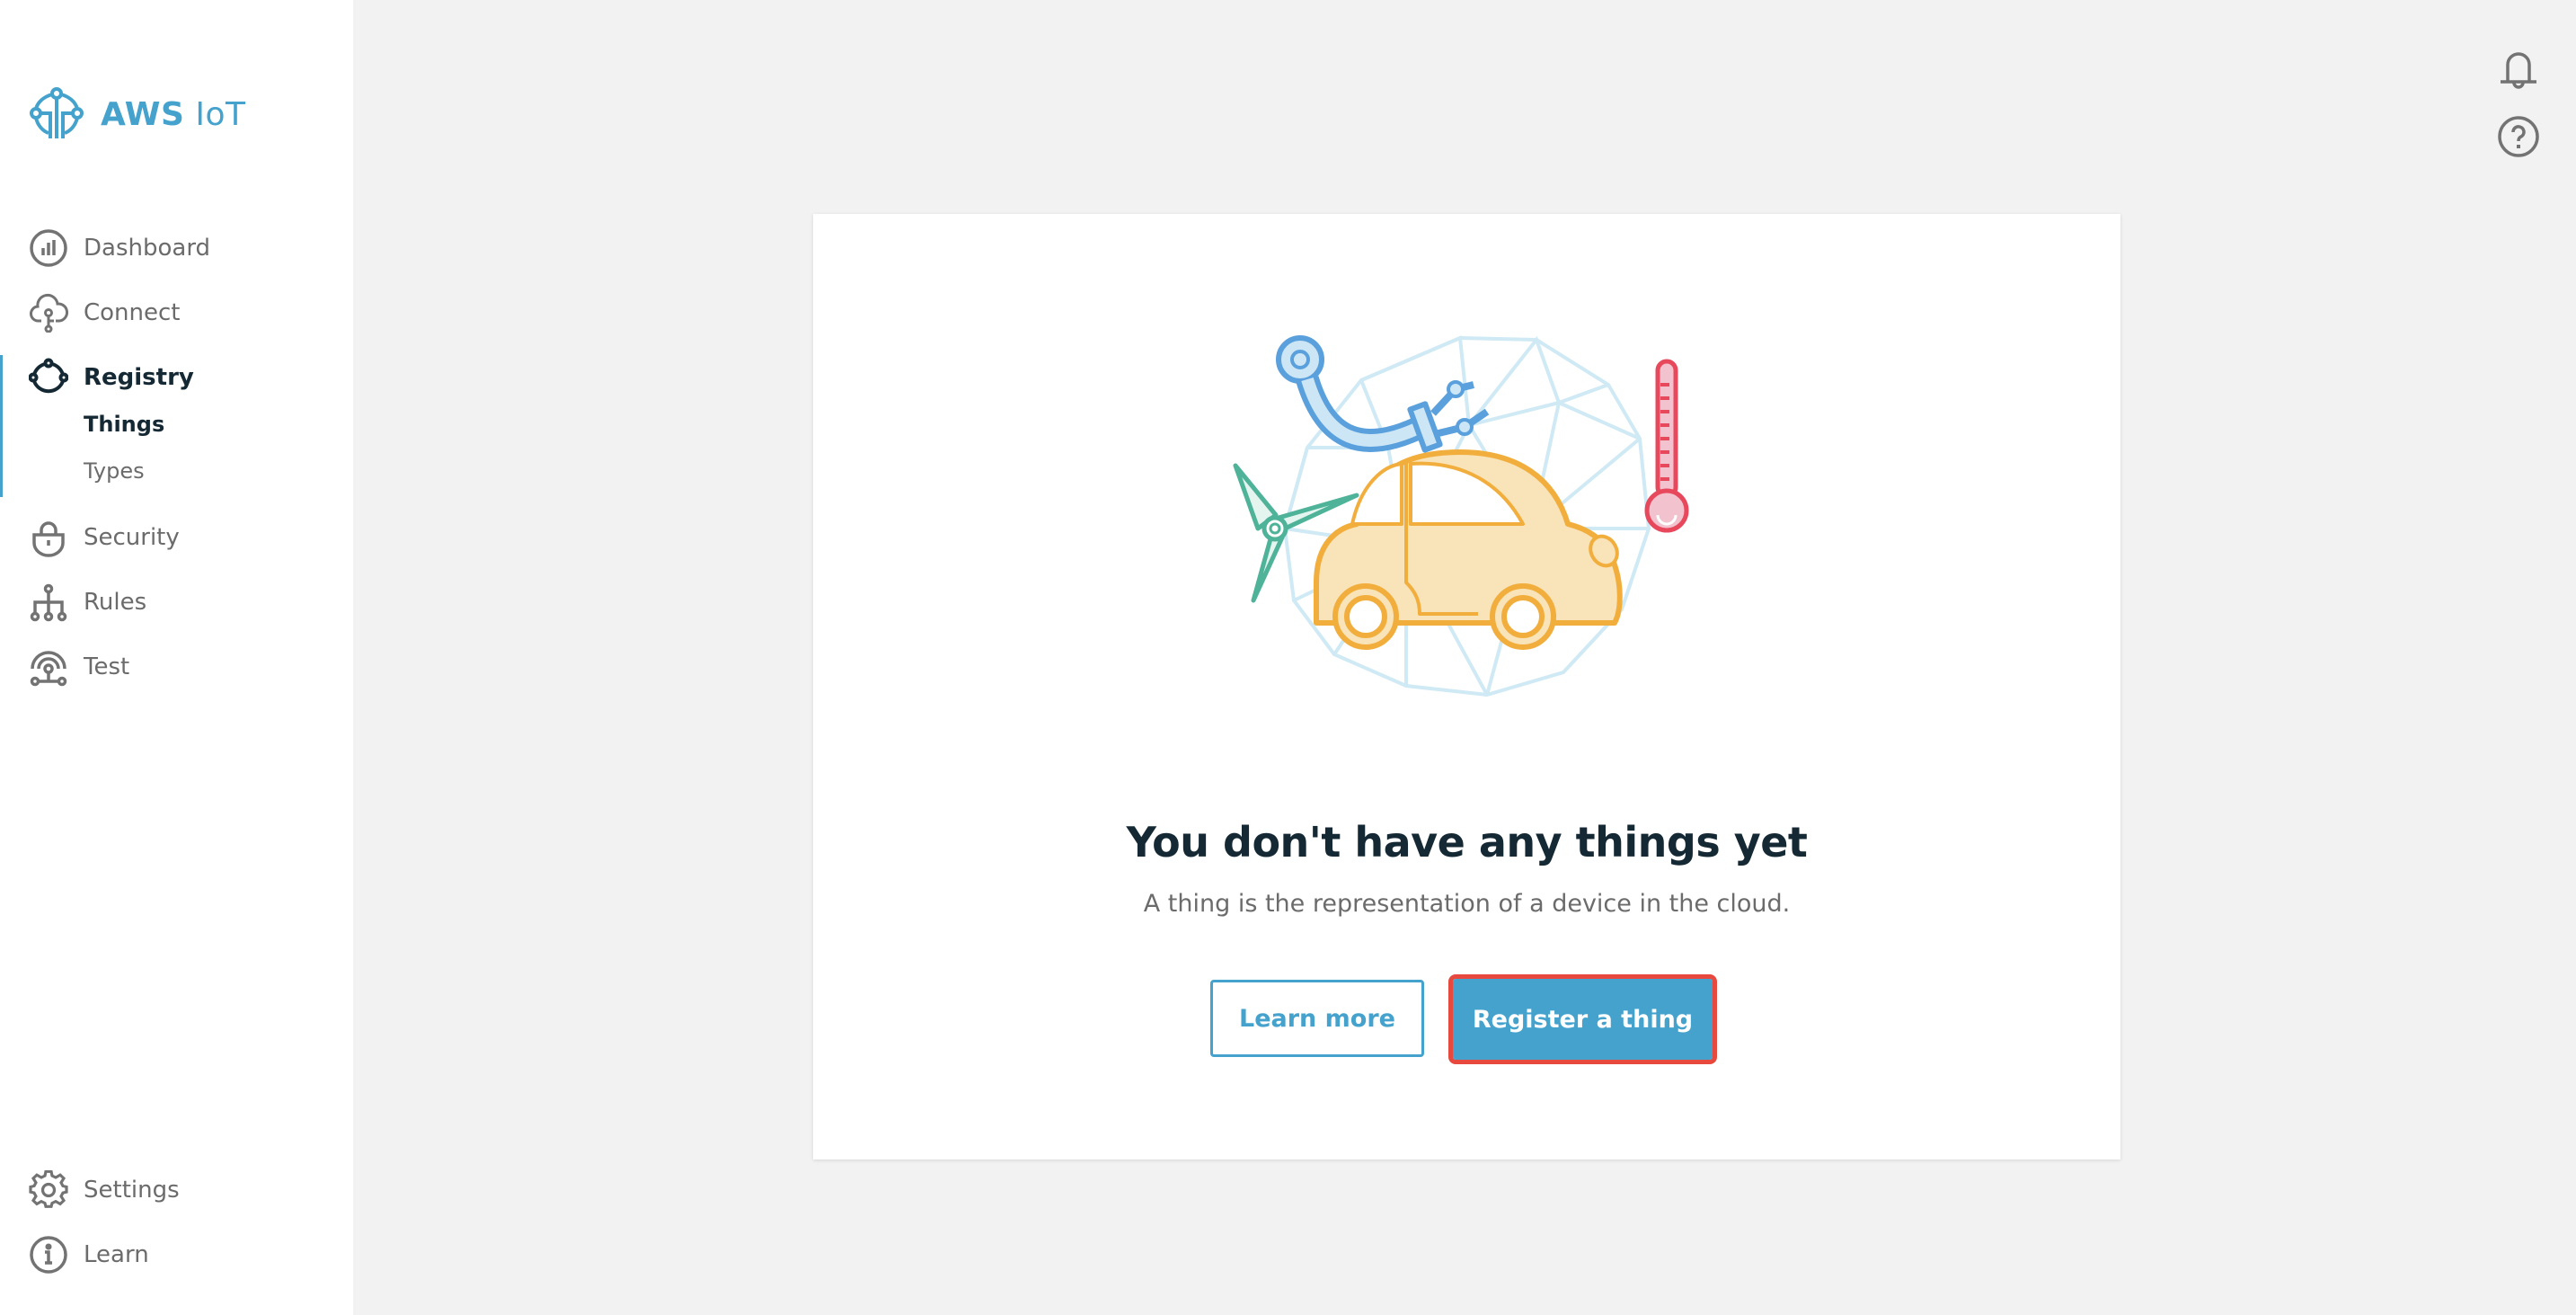  What do you see at coordinates (132, 537) in the screenshot?
I see `sidebar-item-label: Security` at bounding box center [132, 537].